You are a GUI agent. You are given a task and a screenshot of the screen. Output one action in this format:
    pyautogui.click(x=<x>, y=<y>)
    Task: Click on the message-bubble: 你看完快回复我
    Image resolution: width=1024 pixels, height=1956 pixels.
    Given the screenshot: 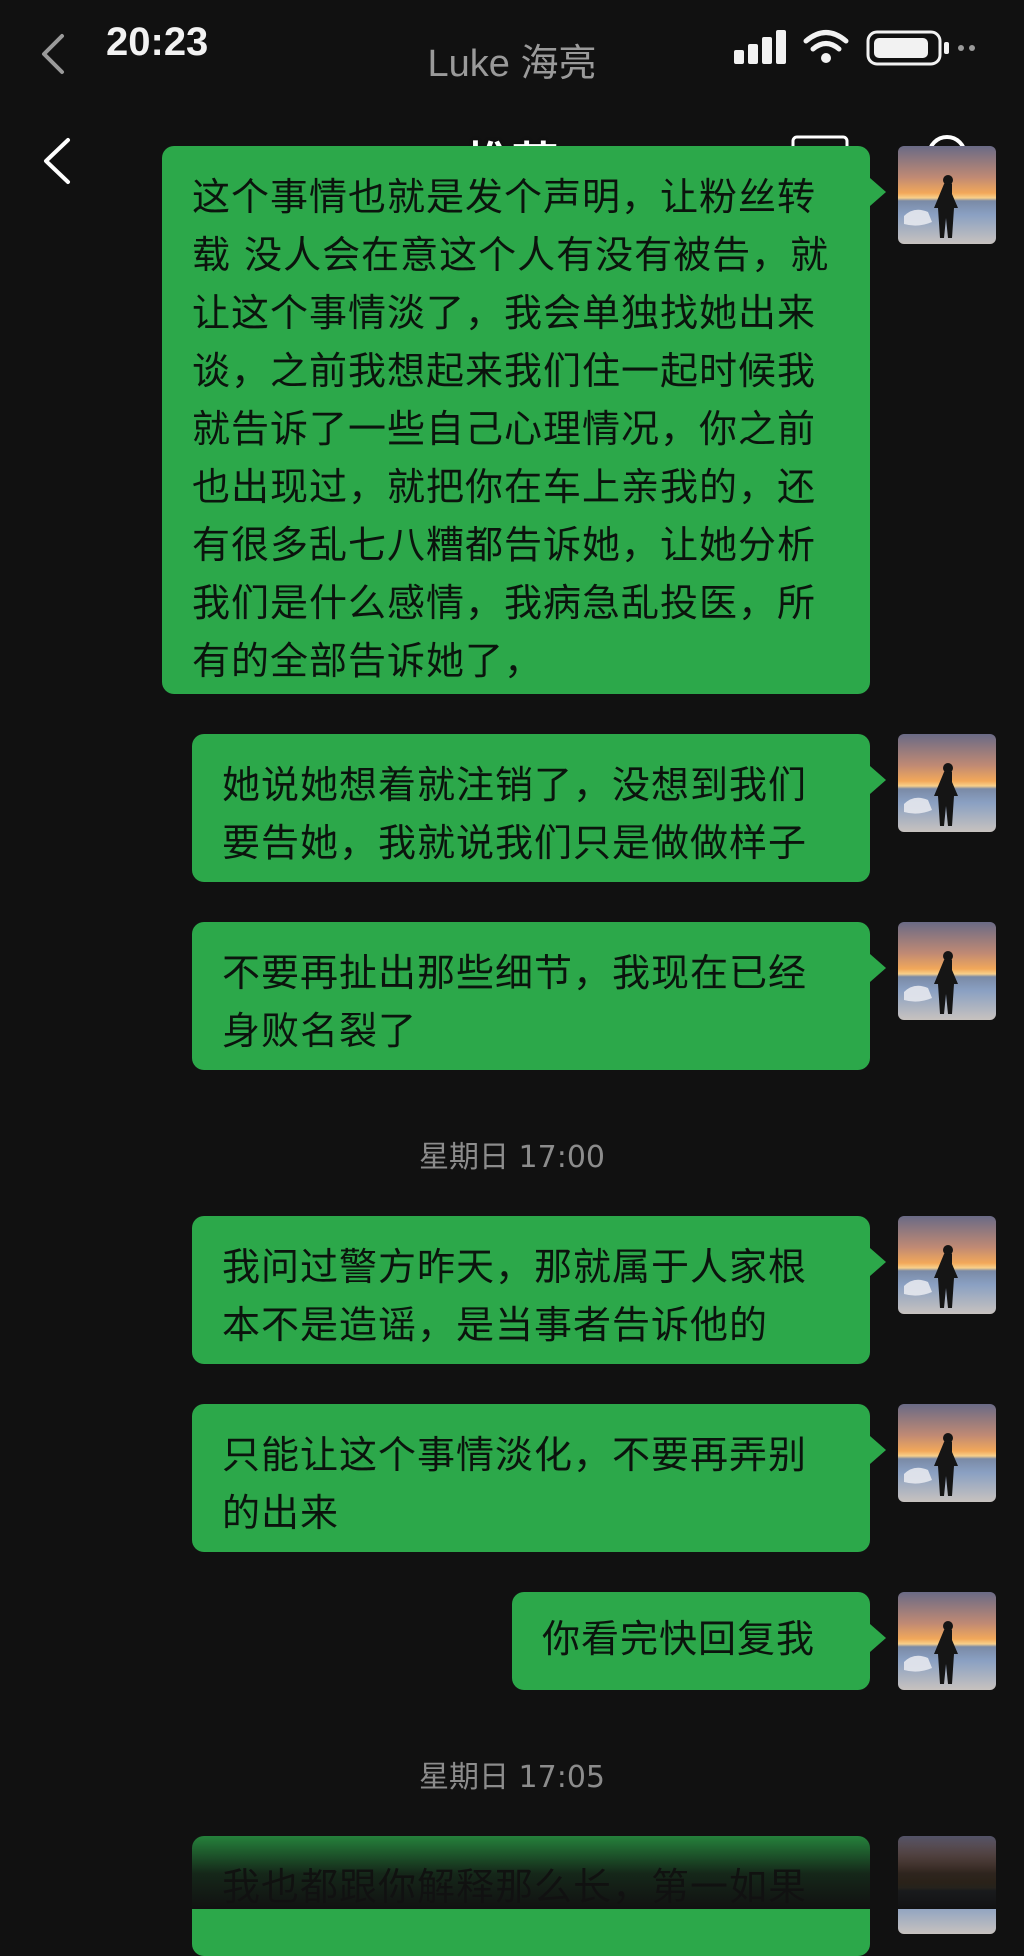 What is the action you would take?
    pyautogui.click(x=699, y=1641)
    